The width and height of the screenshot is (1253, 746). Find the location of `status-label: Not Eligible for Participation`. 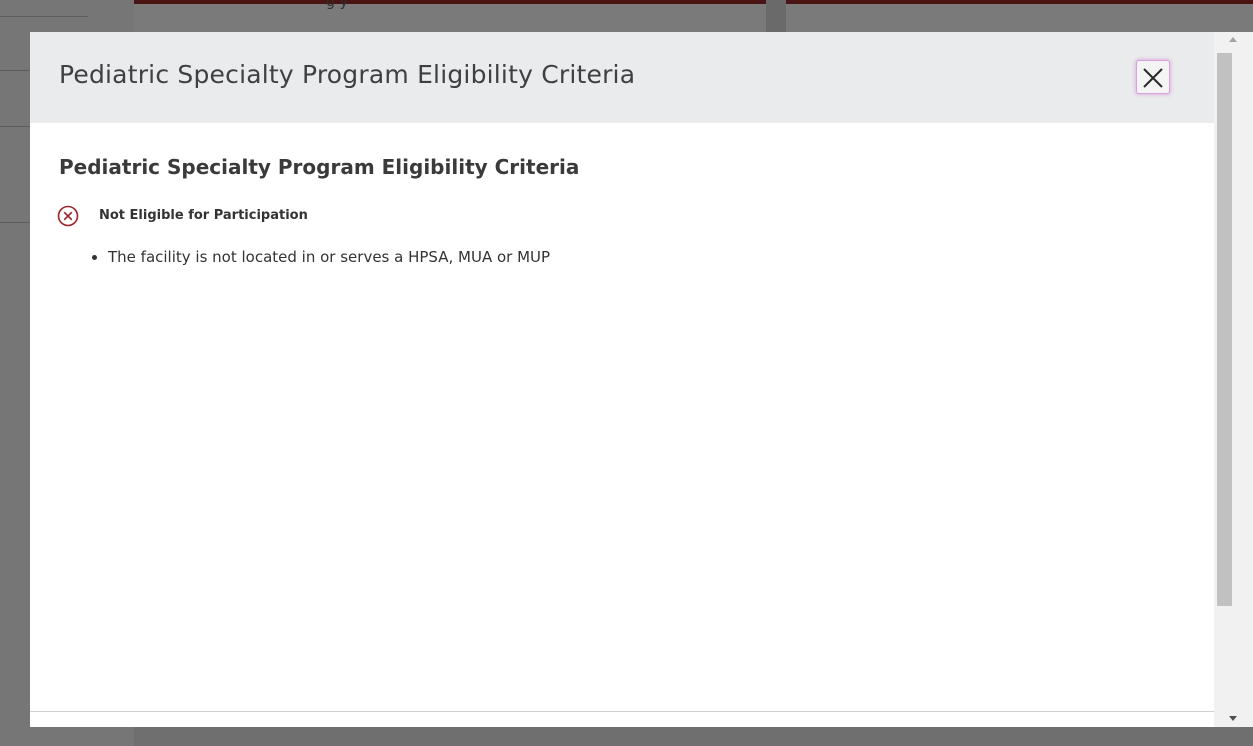

status-label: Not Eligible for Participation is located at coordinates (203, 215).